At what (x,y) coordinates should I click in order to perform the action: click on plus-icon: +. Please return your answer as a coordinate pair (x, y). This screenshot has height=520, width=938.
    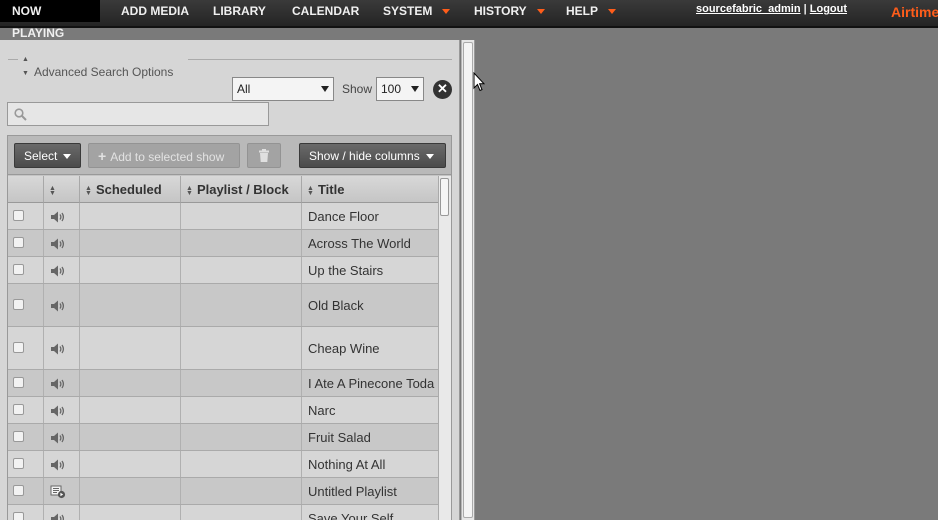
    Looking at the image, I should click on (102, 156).